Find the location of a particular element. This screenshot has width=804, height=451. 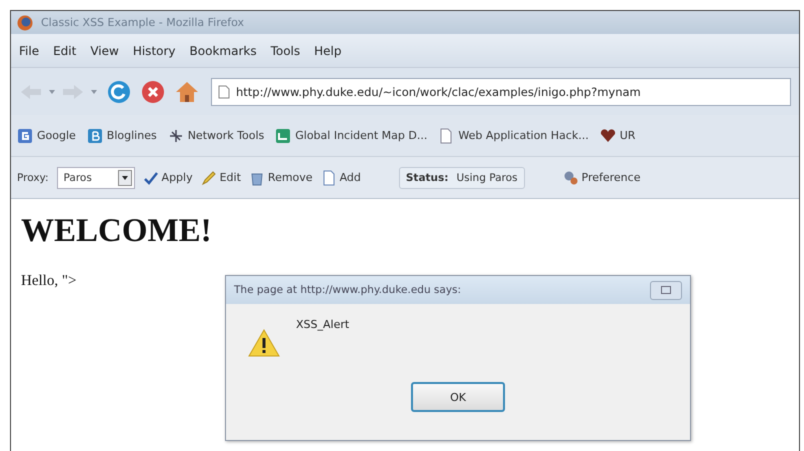

browser-logo-icon is located at coordinates (25, 22).